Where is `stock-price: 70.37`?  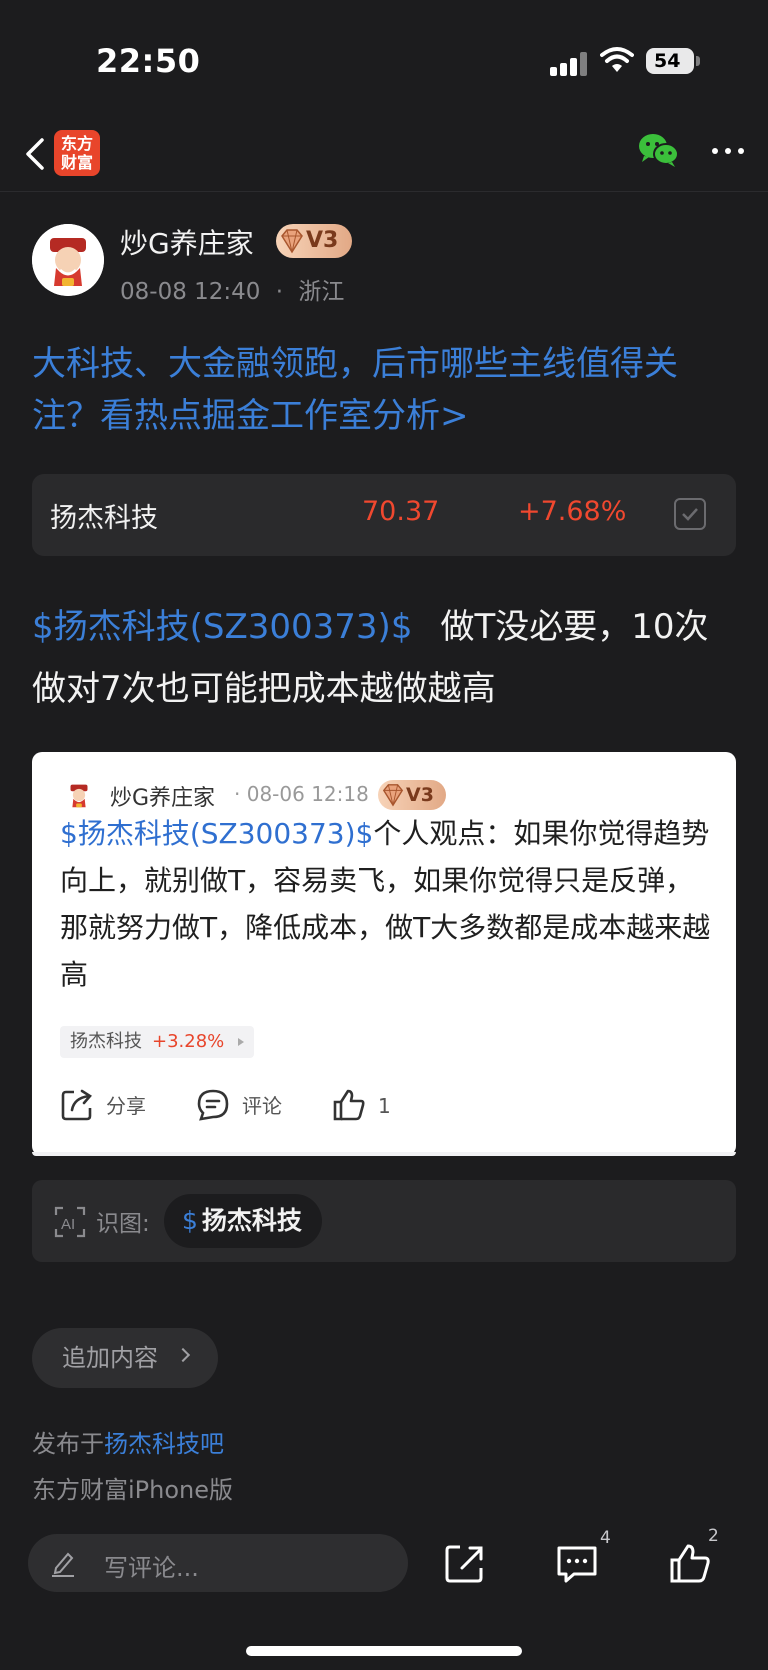
stock-price: 70.37 is located at coordinates (401, 511).